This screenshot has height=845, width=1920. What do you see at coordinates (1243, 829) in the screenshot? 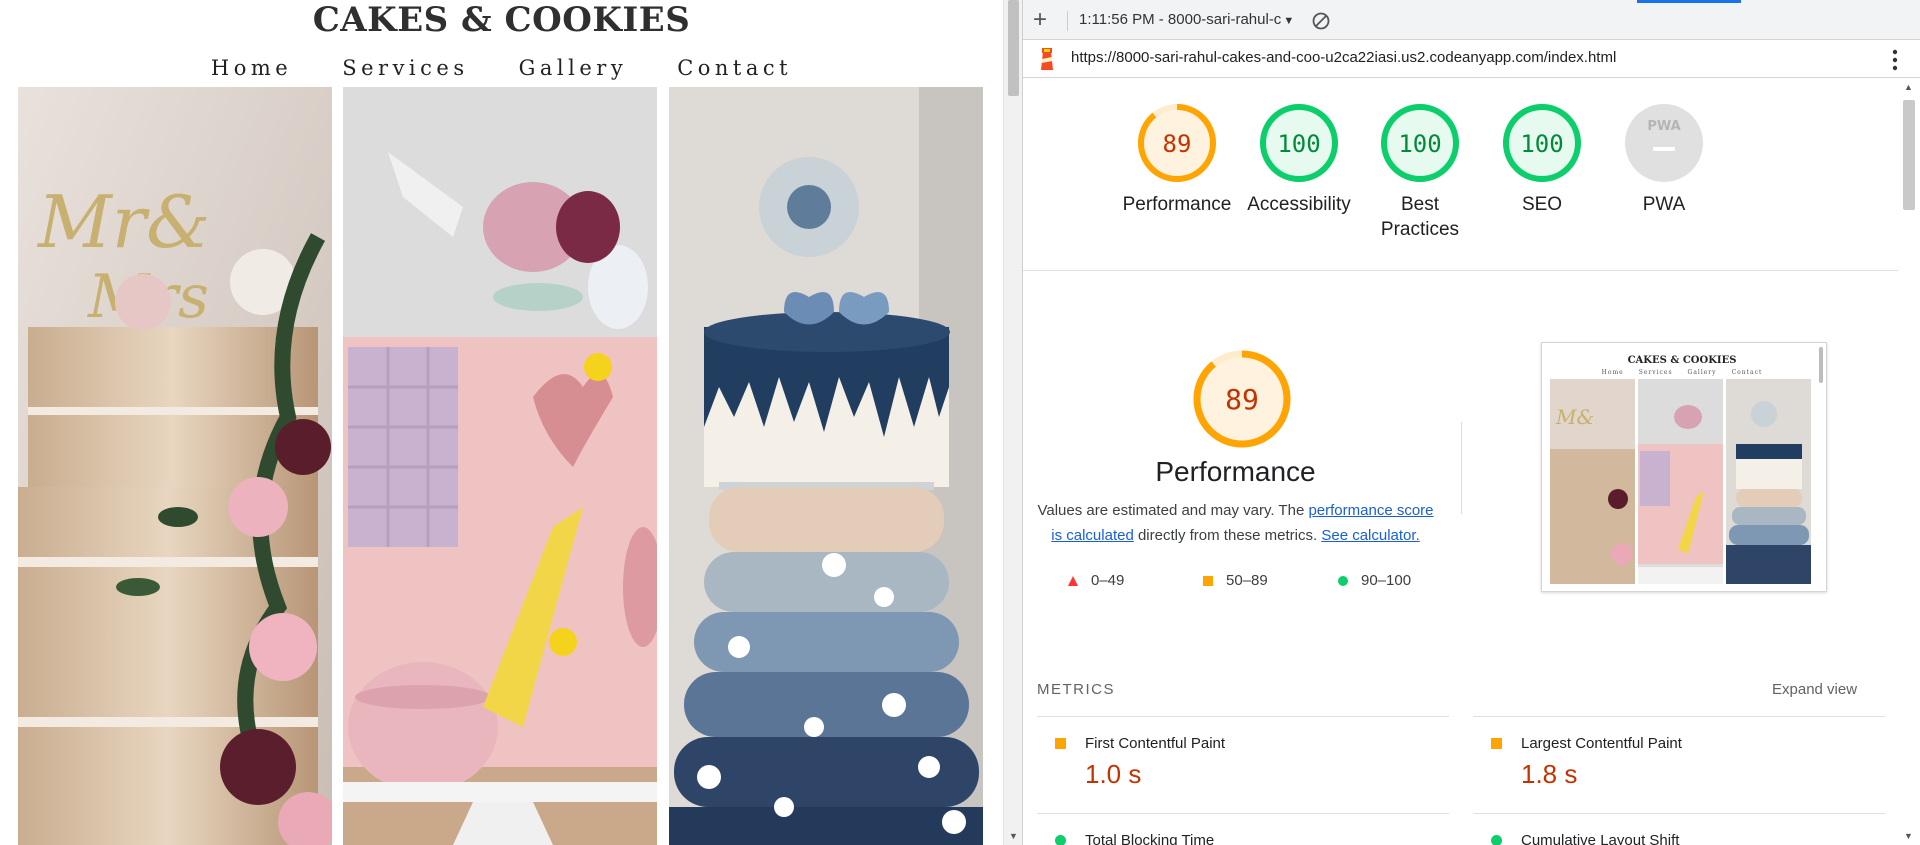
I see `metric-total-blocking-time: Total Blocking Time` at bounding box center [1243, 829].